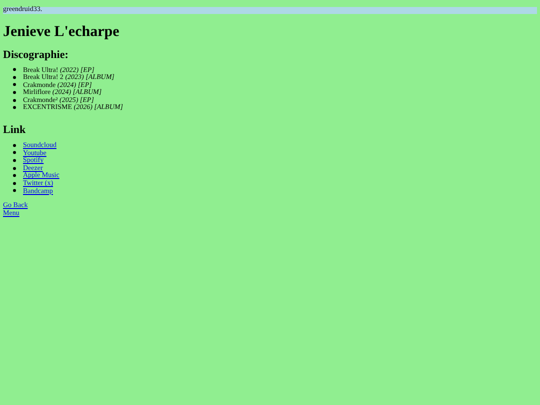  What do you see at coordinates (15, 130) in the screenshot?
I see `section-heading: Link` at bounding box center [15, 130].